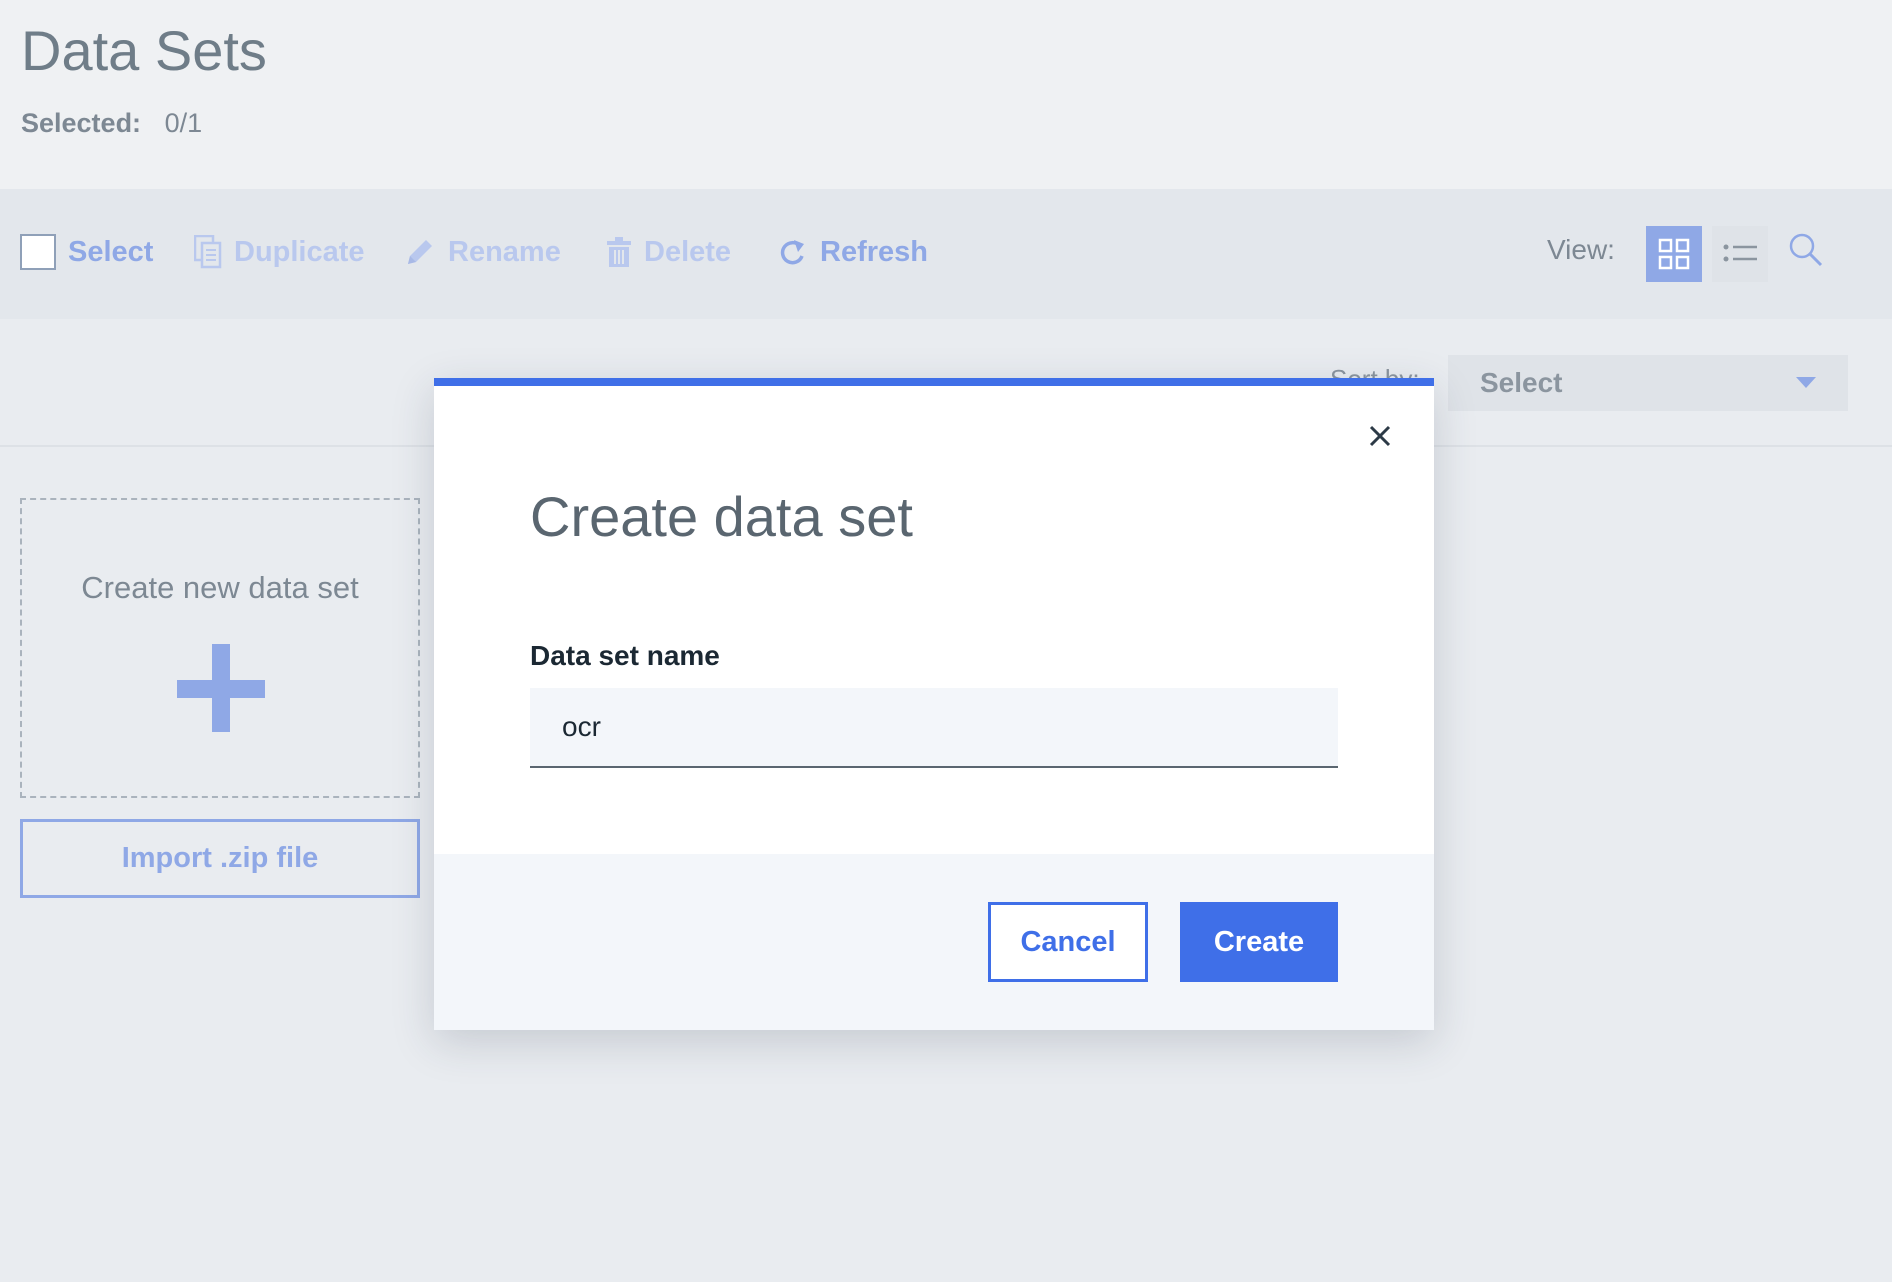 The image size is (1892, 1282). I want to click on close-icon, so click(1380, 436).